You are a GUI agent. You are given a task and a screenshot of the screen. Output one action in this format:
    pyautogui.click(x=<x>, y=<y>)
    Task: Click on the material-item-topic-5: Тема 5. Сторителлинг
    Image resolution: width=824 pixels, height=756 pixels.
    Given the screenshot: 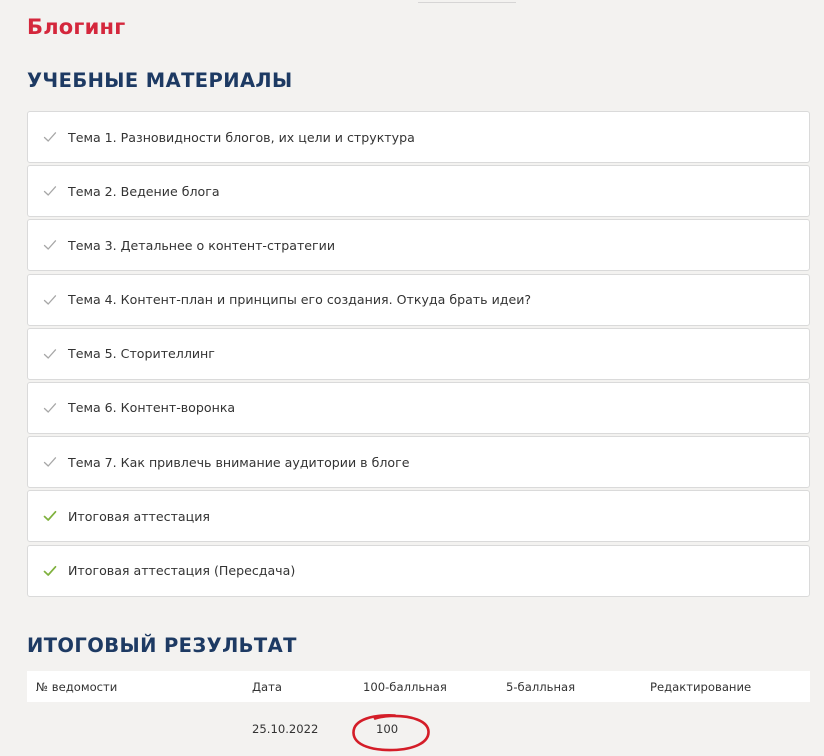 What is the action you would take?
    pyautogui.click(x=418, y=353)
    